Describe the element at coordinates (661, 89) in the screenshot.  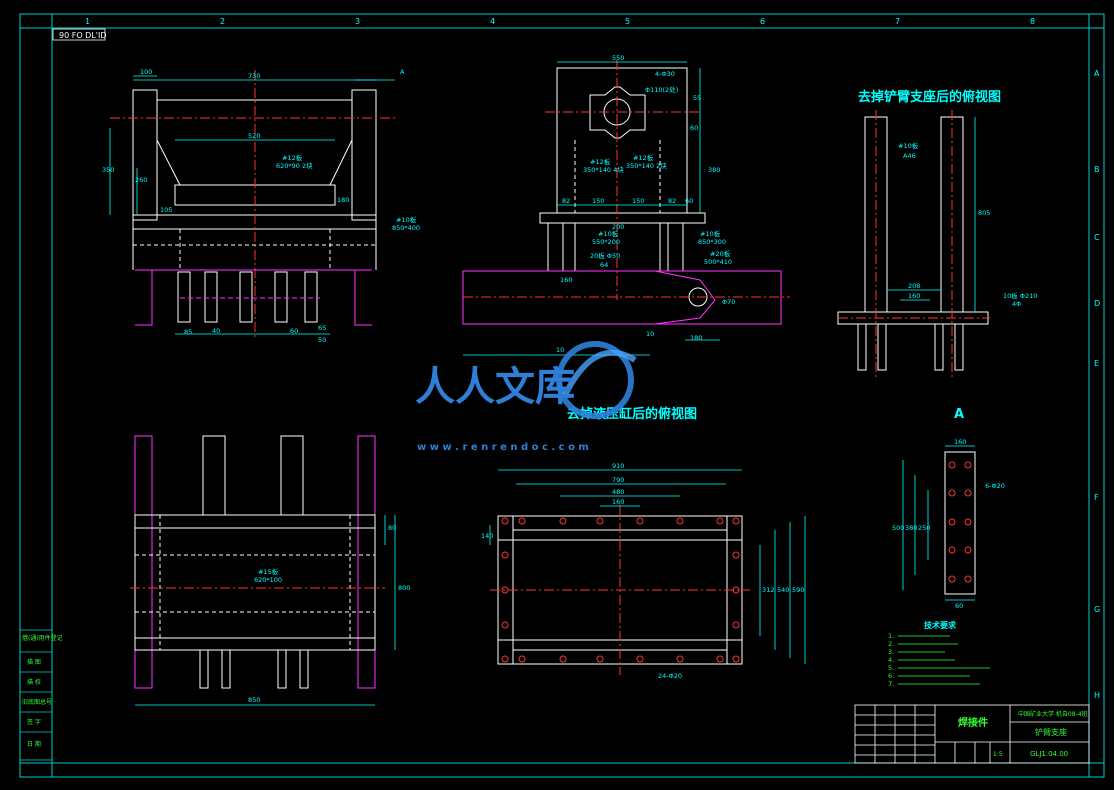
I see `dim-label: Φ110(2处)` at that location.